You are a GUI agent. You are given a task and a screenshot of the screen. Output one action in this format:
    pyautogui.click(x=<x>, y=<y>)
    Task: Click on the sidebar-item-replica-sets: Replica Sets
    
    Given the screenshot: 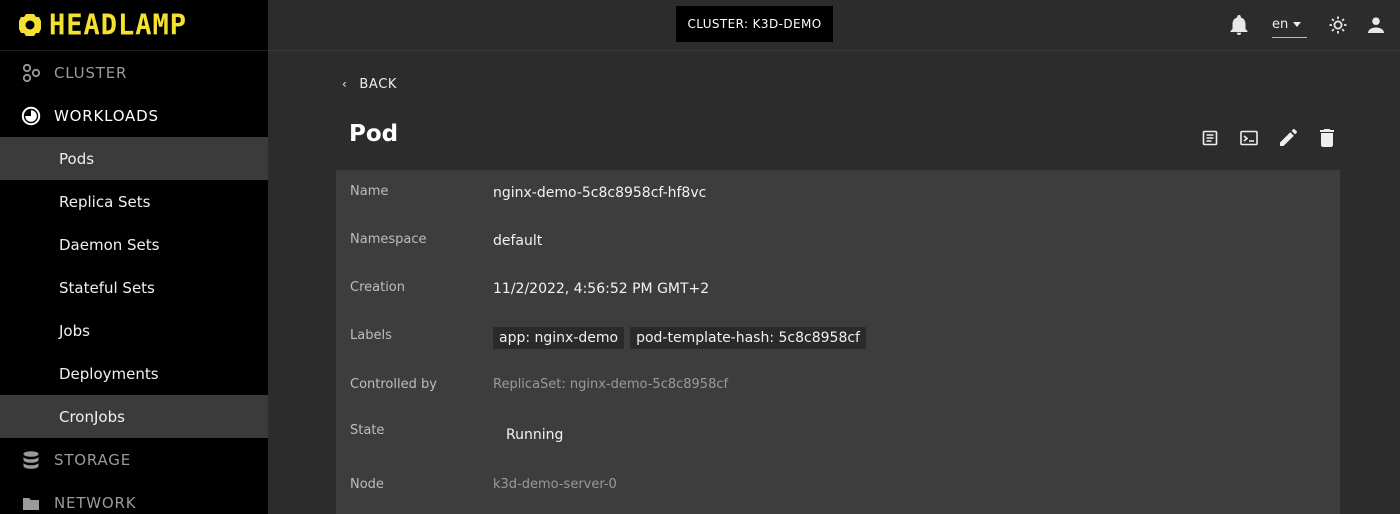 What is the action you would take?
    pyautogui.click(x=134, y=201)
    